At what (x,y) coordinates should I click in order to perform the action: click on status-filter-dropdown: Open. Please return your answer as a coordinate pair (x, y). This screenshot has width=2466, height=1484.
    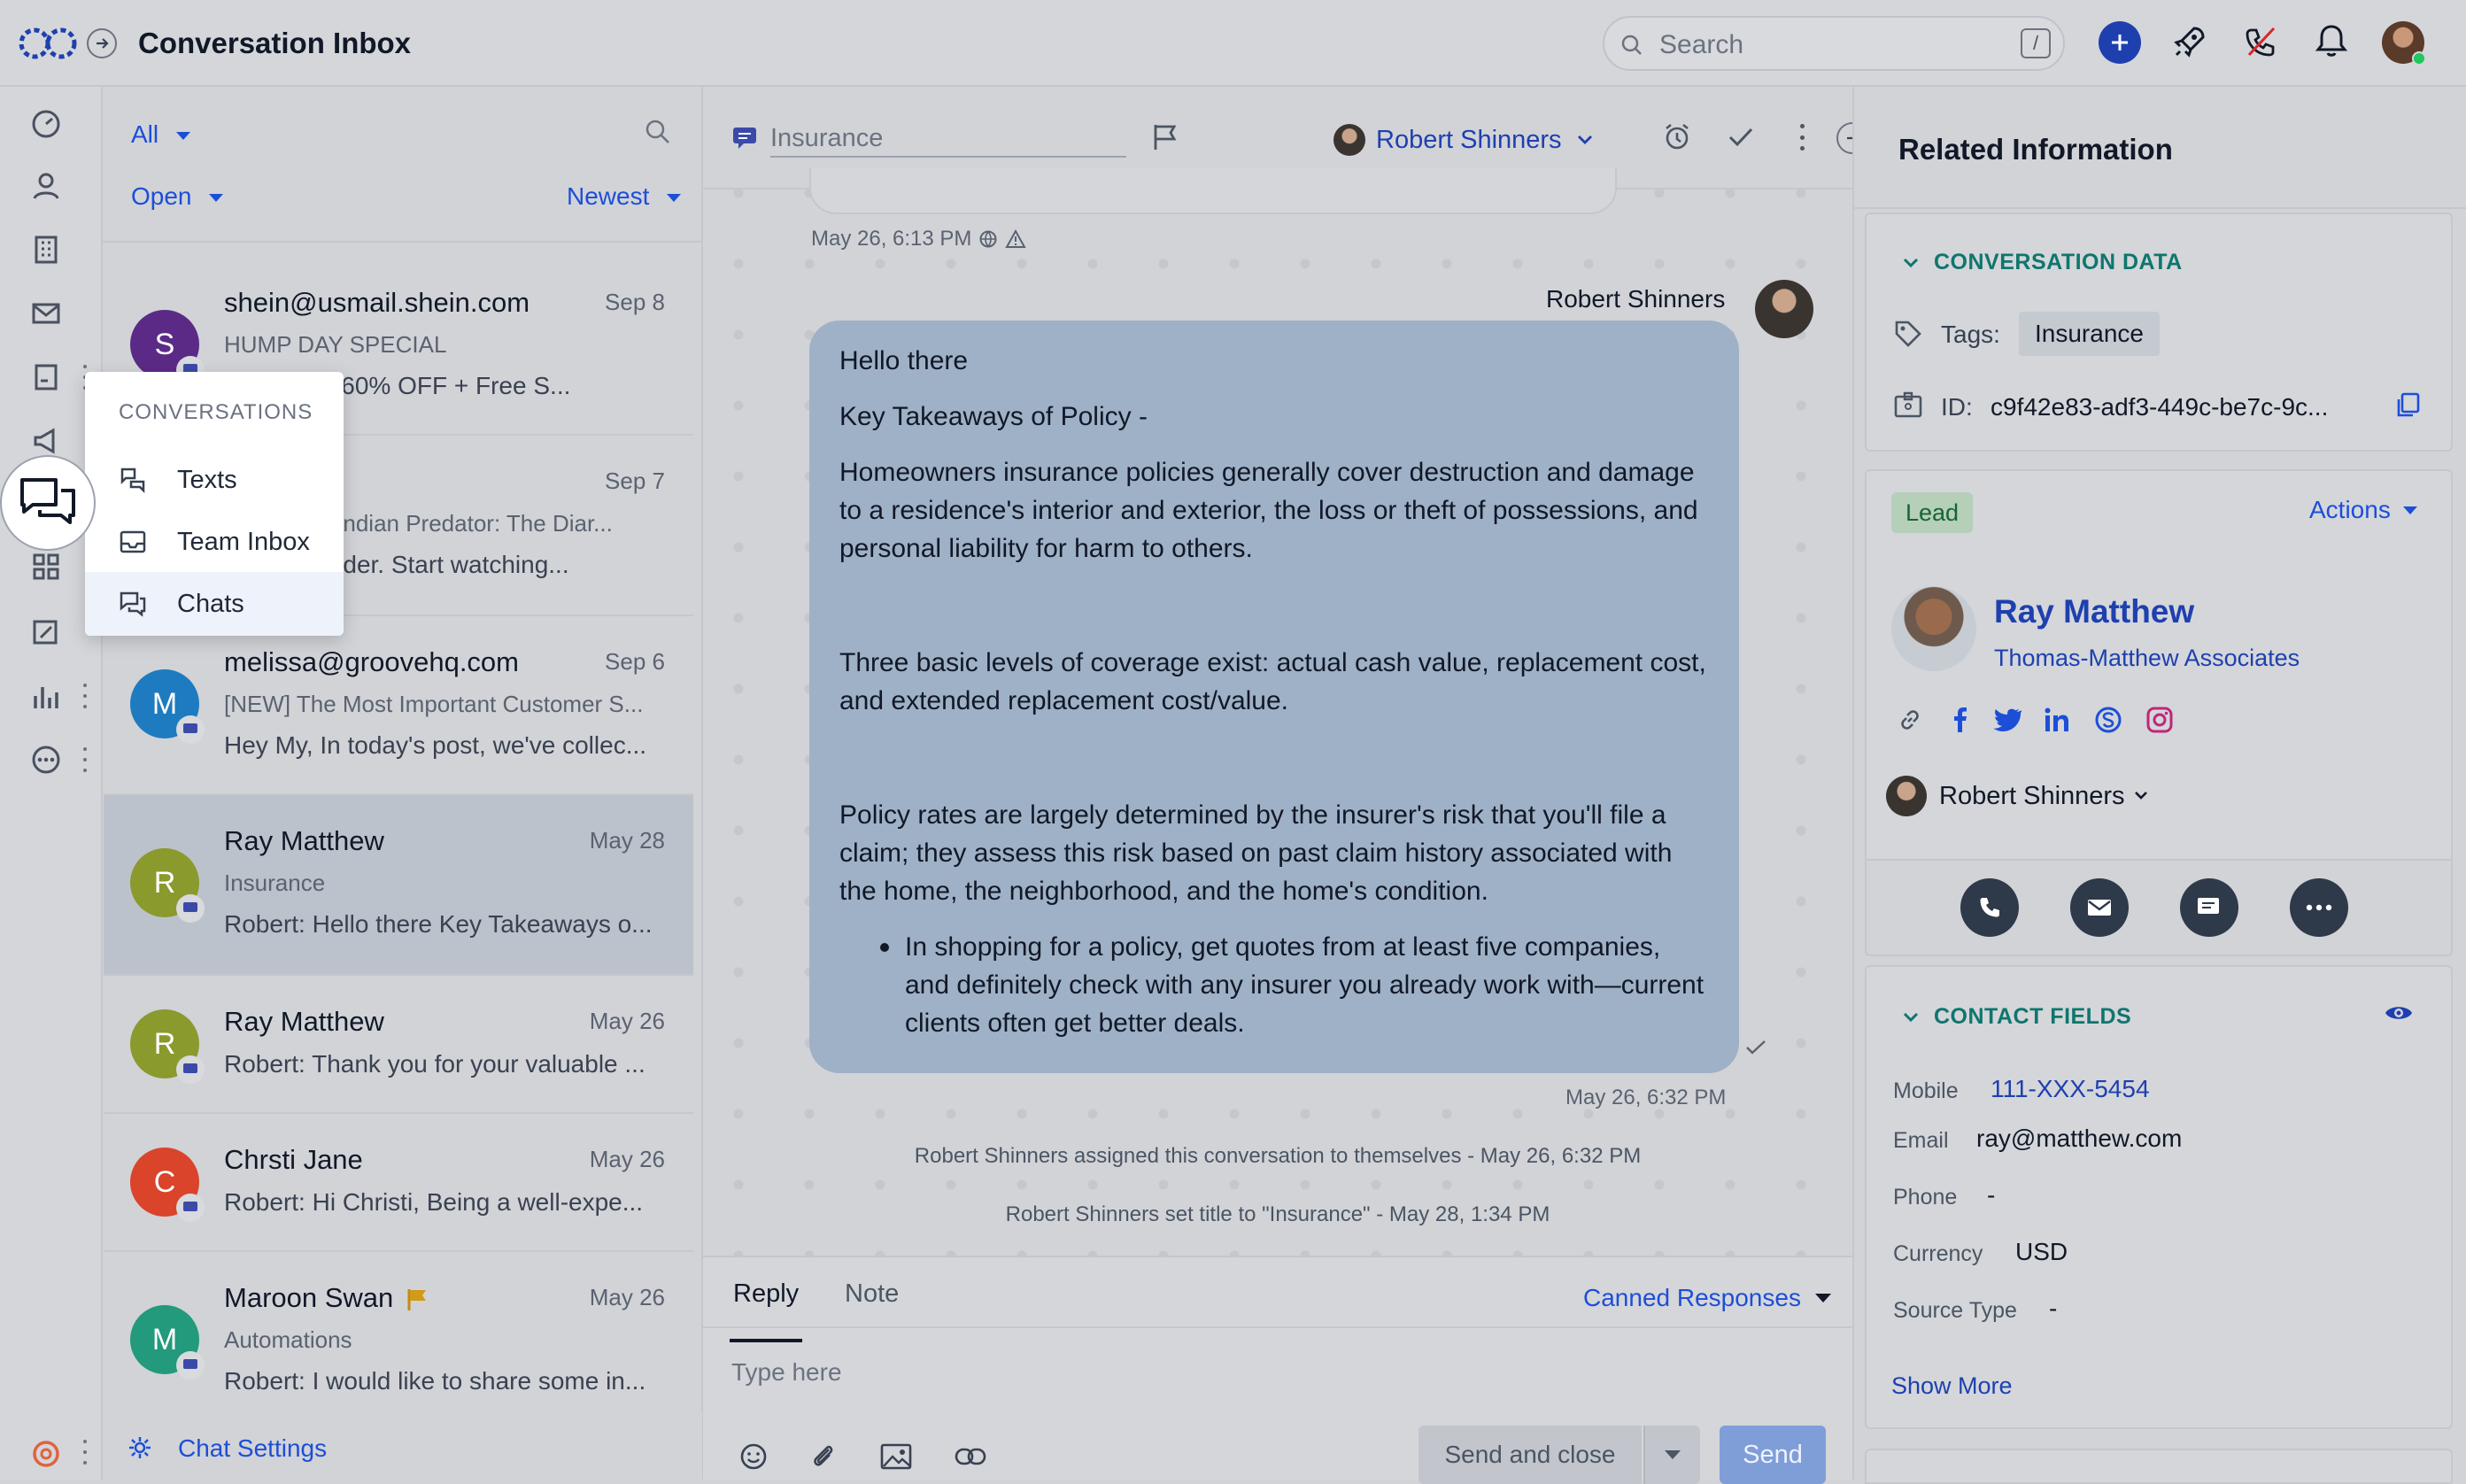
    Looking at the image, I should click on (177, 196).